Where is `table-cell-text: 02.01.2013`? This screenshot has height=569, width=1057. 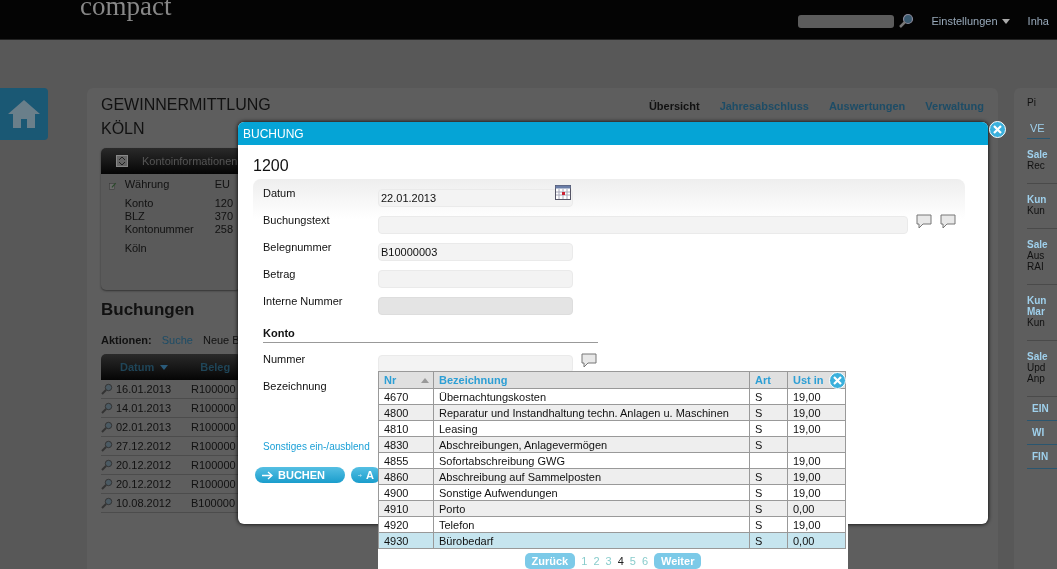 table-cell-text: 02.01.2013 is located at coordinates (144, 427).